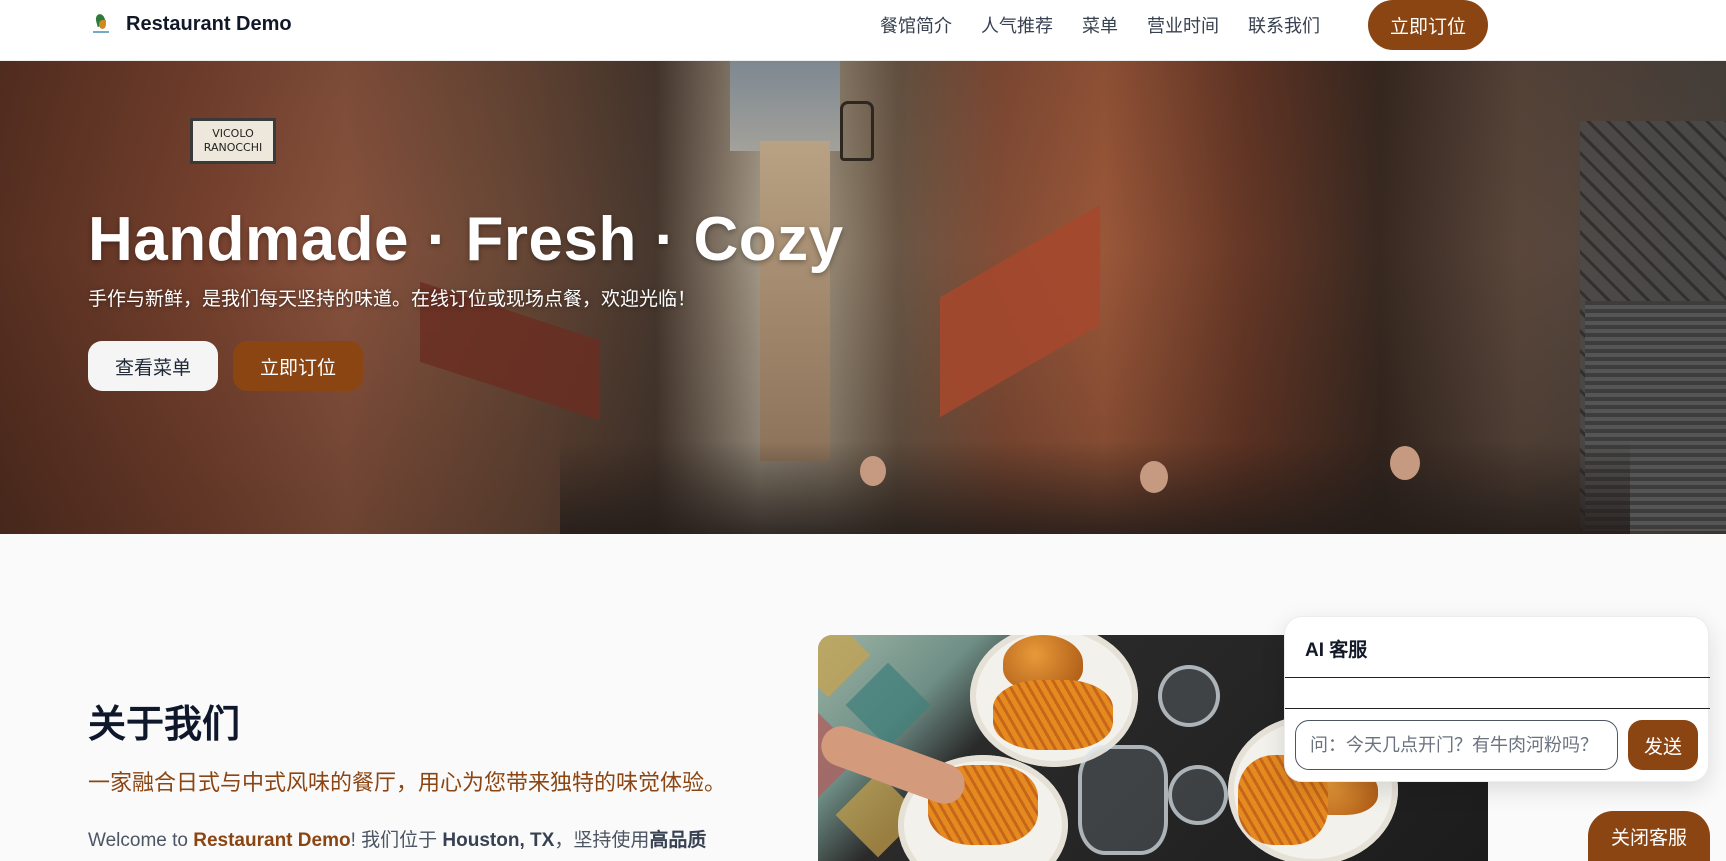 Image resolution: width=1726 pixels, height=861 pixels. I want to click on hero-book-button: 立即订位, so click(298, 366).